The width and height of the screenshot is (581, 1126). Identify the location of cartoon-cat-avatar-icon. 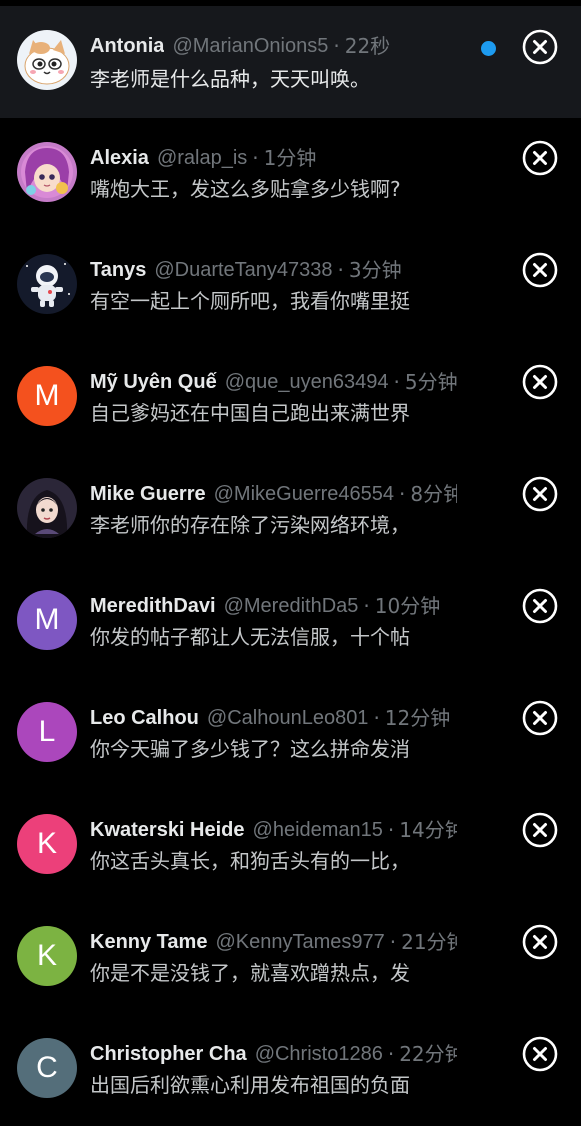
(47, 60).